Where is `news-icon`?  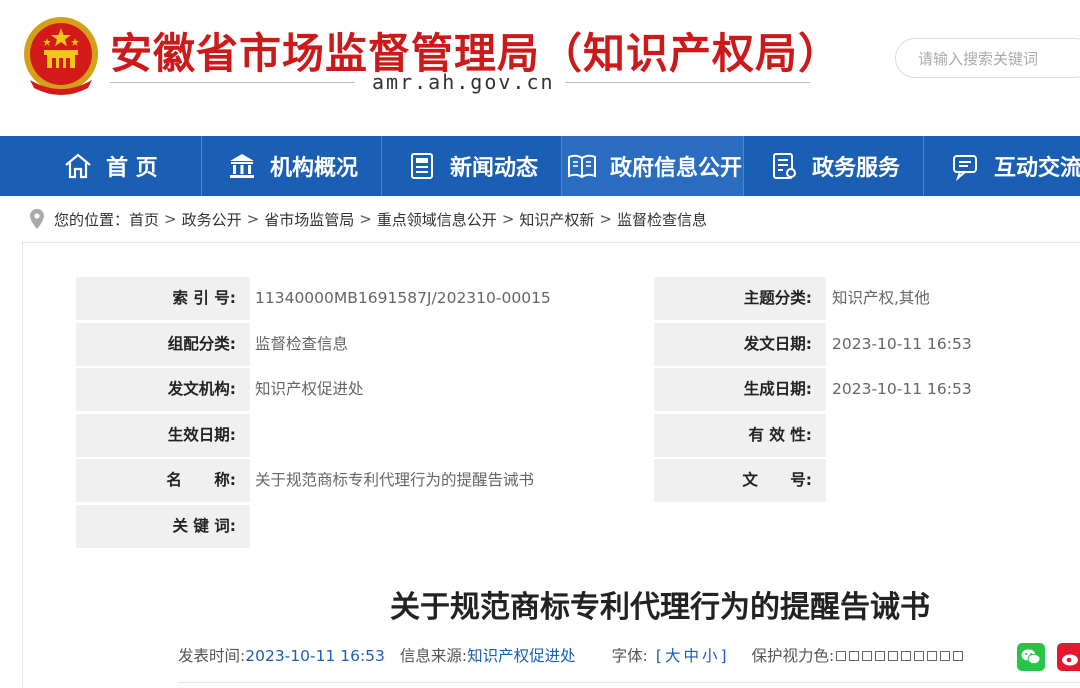
news-icon is located at coordinates (422, 166).